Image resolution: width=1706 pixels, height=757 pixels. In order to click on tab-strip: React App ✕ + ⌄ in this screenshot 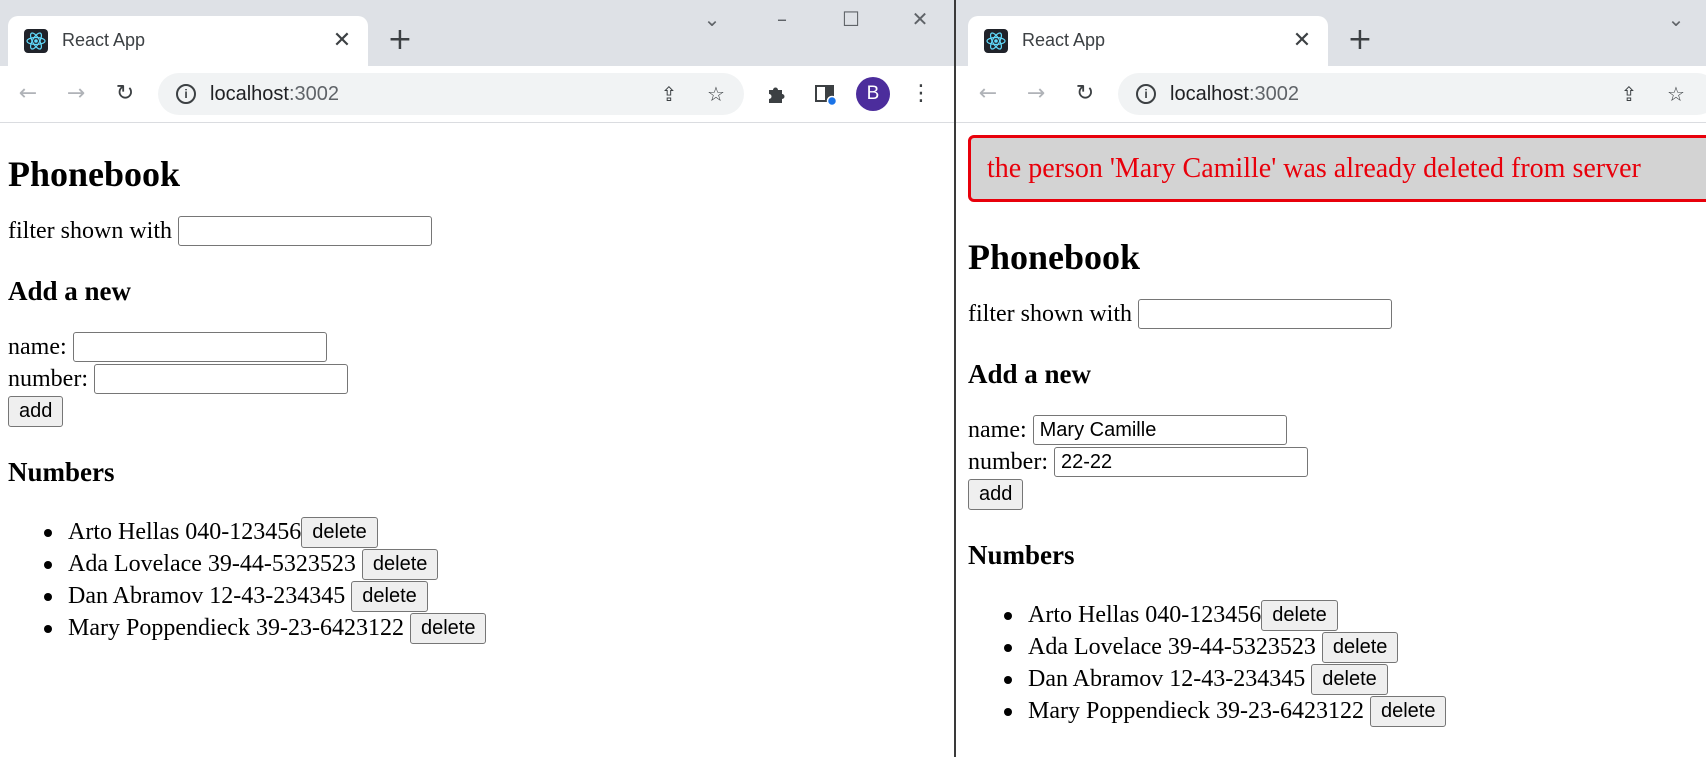, I will do `click(1331, 33)`.